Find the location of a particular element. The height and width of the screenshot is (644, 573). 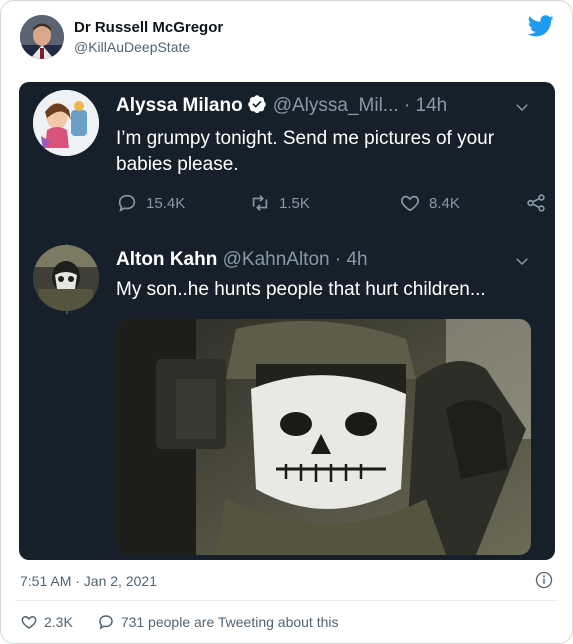

like-count: 8.4K is located at coordinates (444, 203).